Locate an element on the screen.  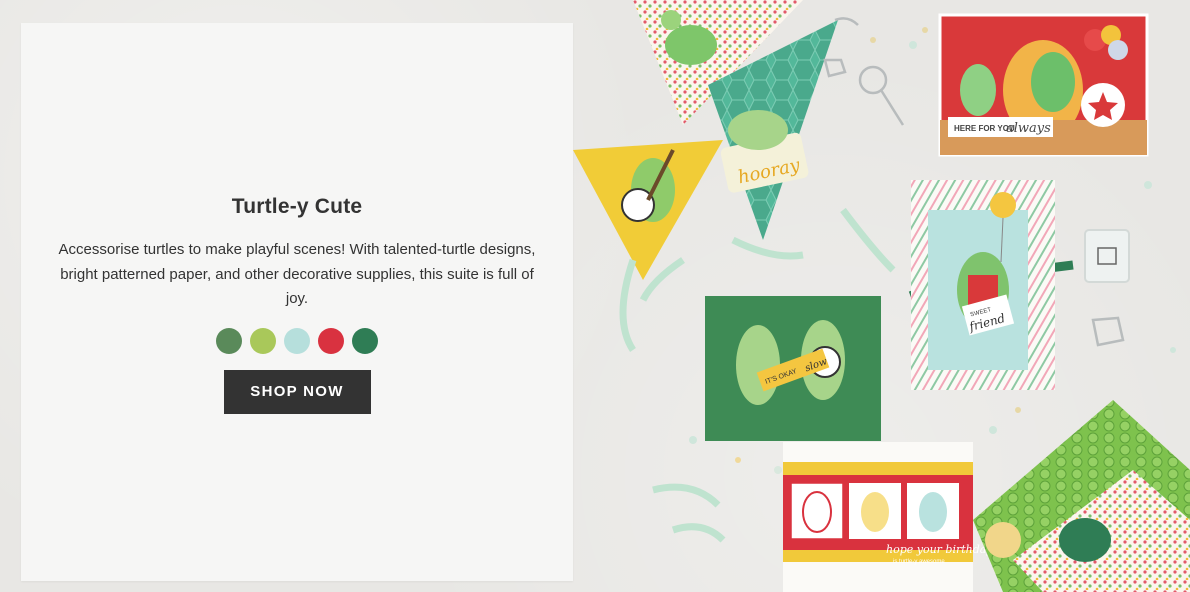
mint-swatch is located at coordinates (297, 340).